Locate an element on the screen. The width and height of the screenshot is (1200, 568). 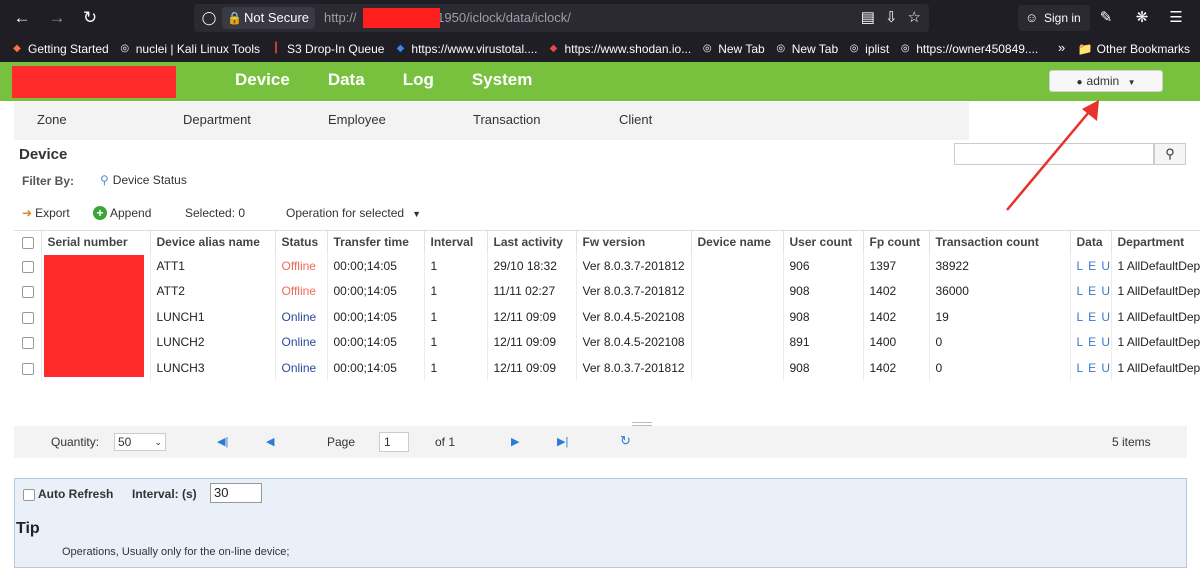
pocket-icon: ⇩ is located at coordinates (891, 17).